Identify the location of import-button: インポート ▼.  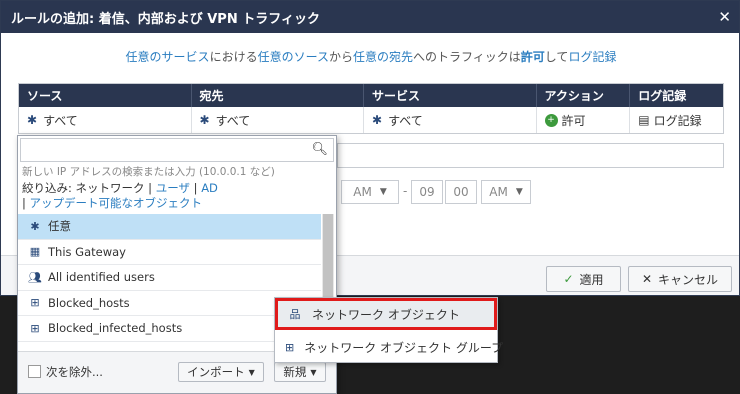
(221, 372).